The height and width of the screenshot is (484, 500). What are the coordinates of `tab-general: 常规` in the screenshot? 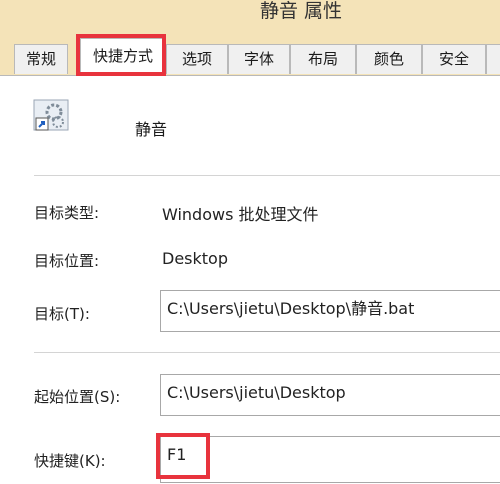 It's located at (41, 59).